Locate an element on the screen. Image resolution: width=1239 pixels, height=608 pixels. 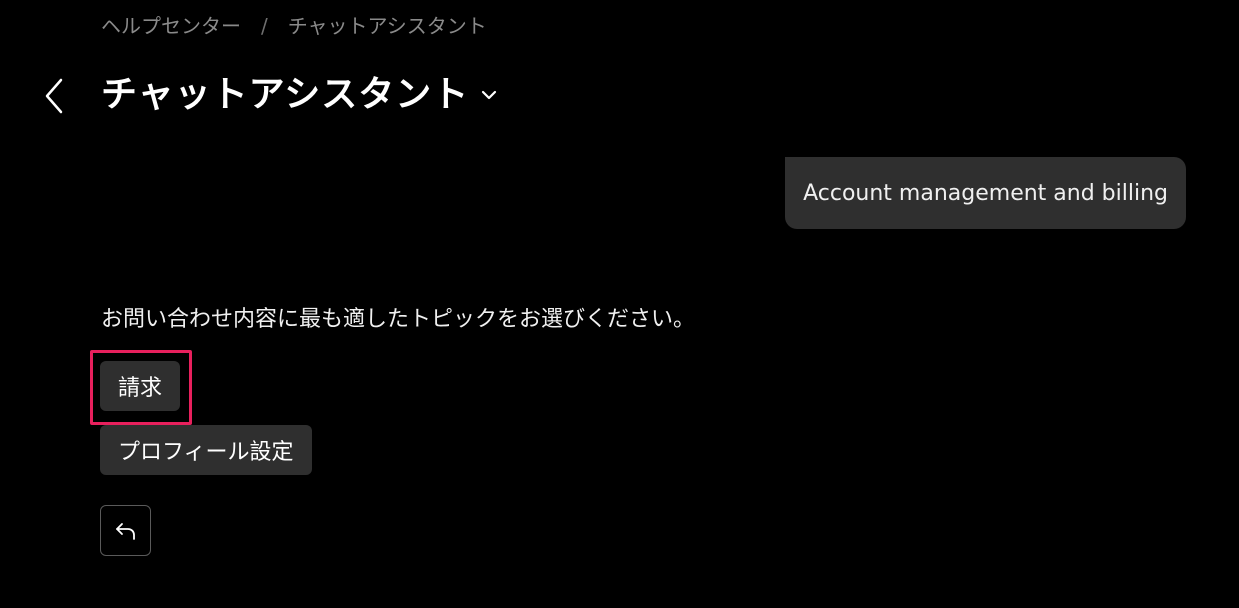
chevron-down-icon is located at coordinates (489, 95).